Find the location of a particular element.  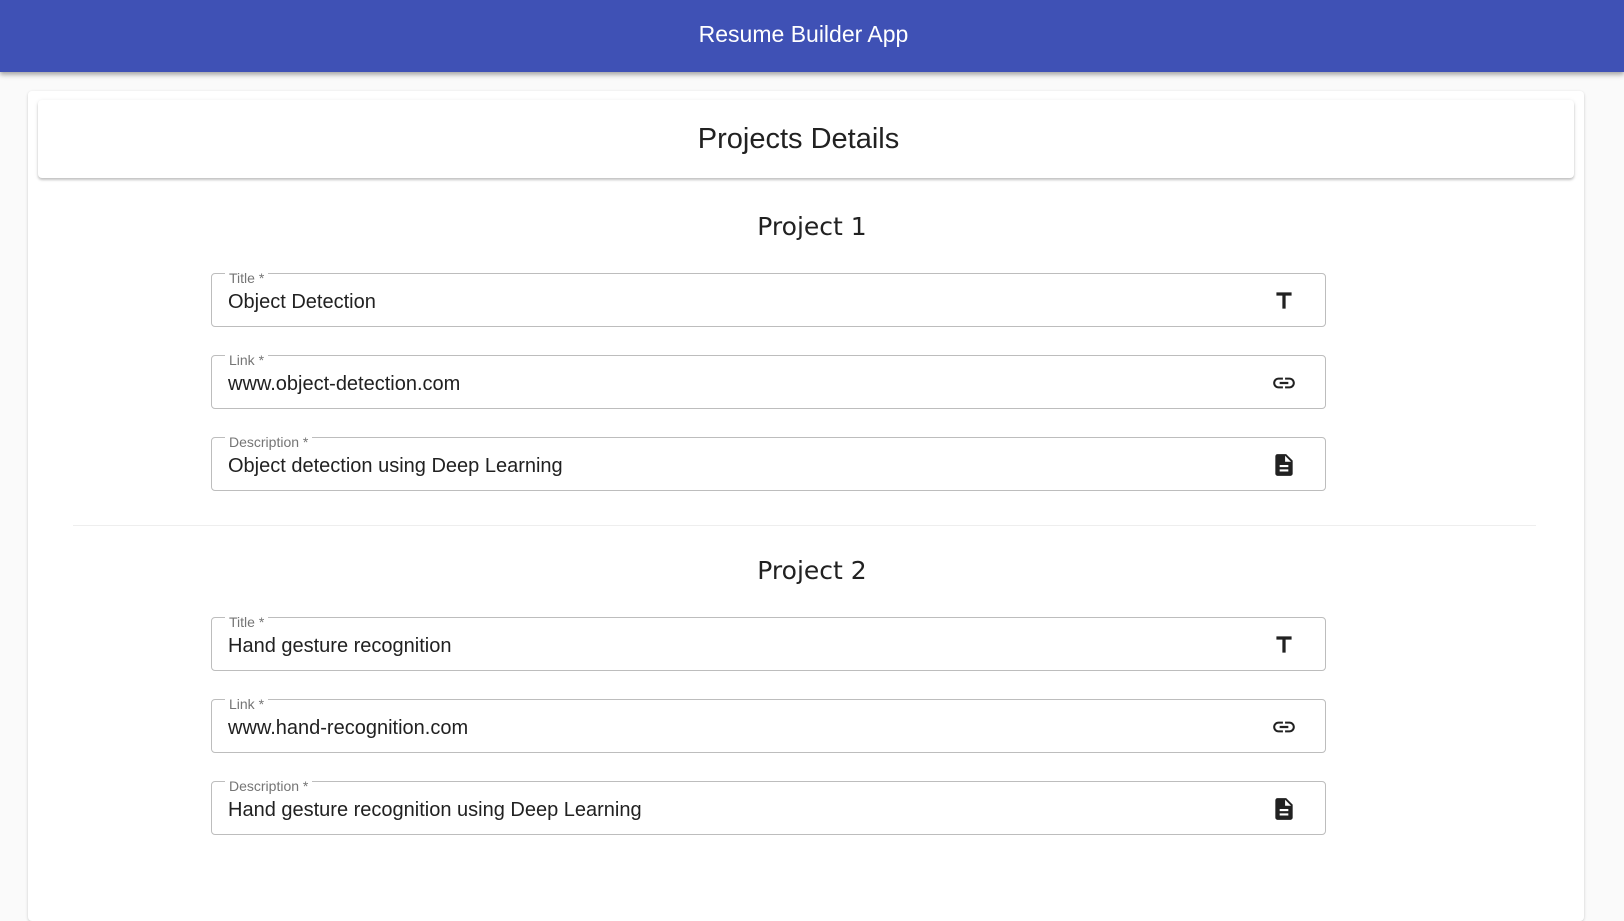

project-2-link-field: Link * www.hand-recognition.com is located at coordinates (768, 724).